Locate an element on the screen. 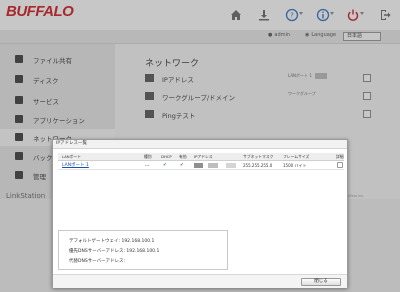  gateway-line: デフォルトゲートウェイ: 192.168.100.1 is located at coordinates (111, 241).